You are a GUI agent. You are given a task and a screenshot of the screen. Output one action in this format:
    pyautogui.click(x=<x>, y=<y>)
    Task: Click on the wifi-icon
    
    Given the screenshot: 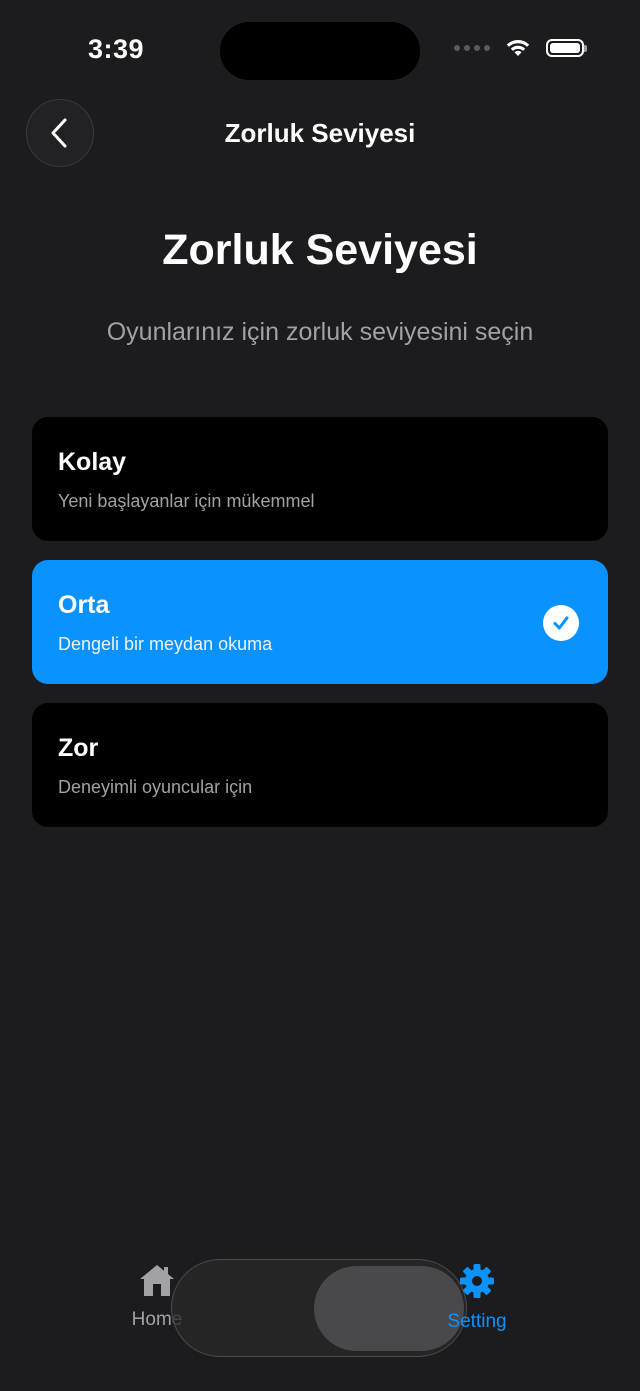 What is the action you would take?
    pyautogui.click(x=518, y=48)
    